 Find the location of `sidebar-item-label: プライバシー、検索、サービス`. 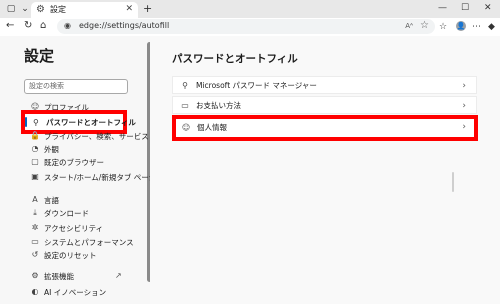

sidebar-item-label: プライバシー、検索、サービス is located at coordinates (96, 136).